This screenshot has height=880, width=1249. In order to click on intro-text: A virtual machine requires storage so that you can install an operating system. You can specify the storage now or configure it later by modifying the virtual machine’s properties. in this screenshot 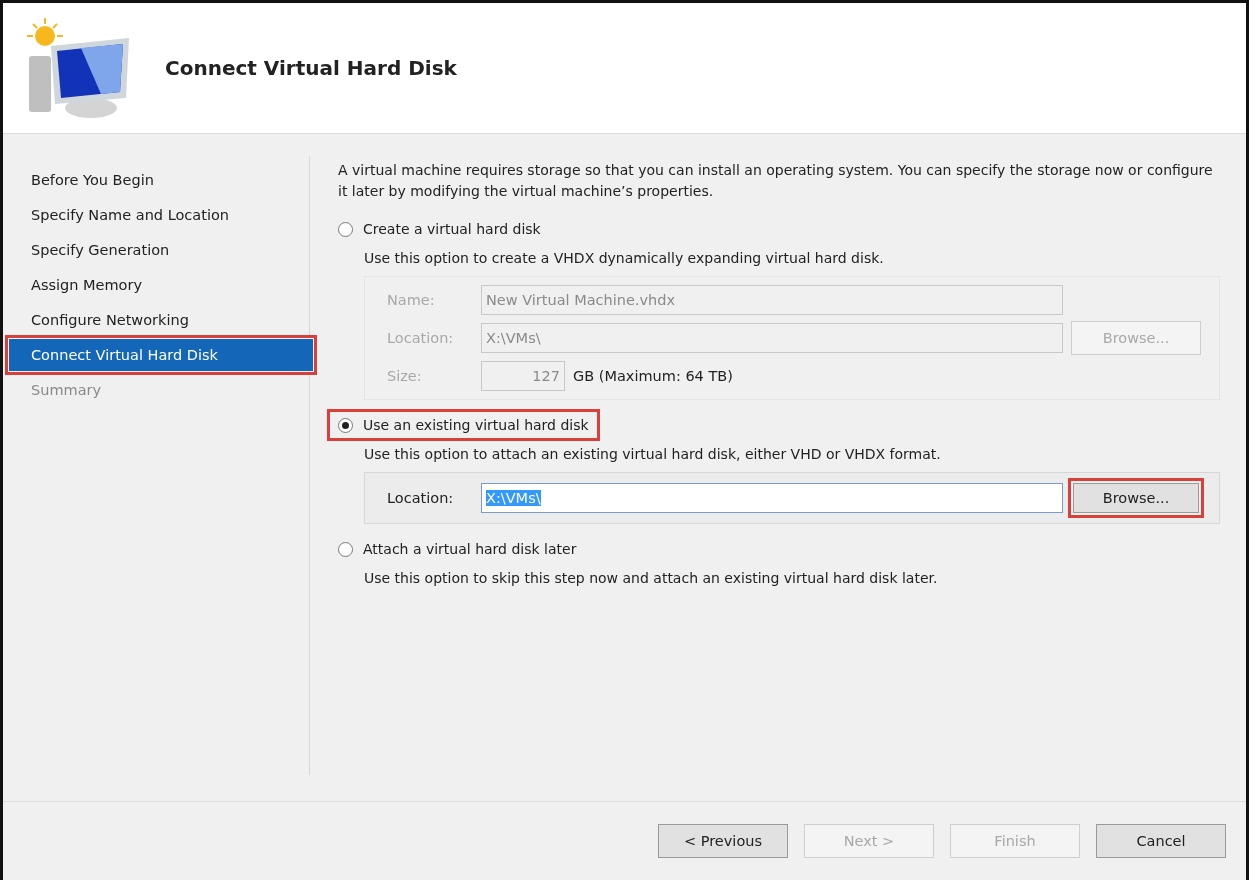, I will do `click(776, 181)`.